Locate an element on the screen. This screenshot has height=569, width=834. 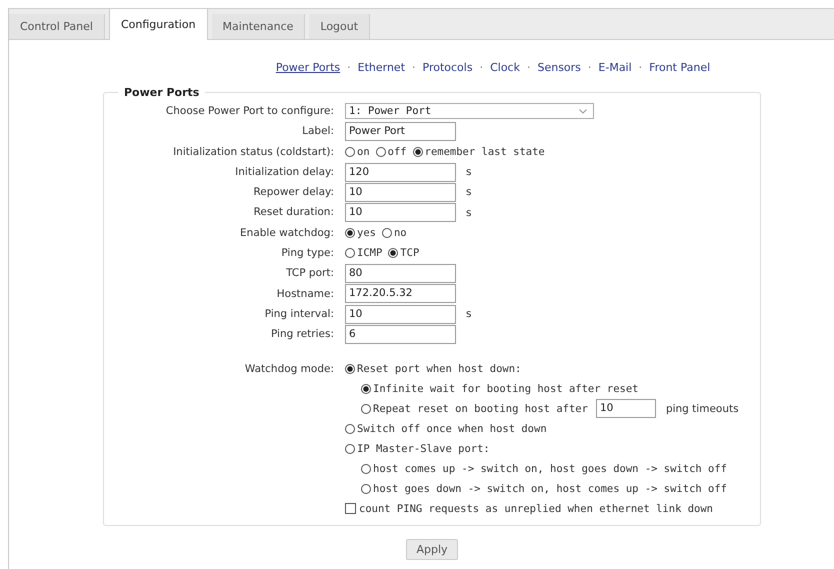
nav-link: Power Ports is located at coordinates (308, 67).